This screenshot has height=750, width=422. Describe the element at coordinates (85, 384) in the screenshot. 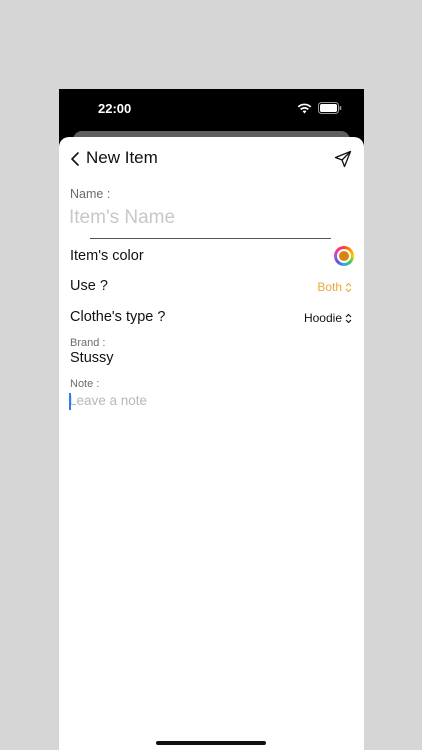

I see `note-label: Note :` at that location.